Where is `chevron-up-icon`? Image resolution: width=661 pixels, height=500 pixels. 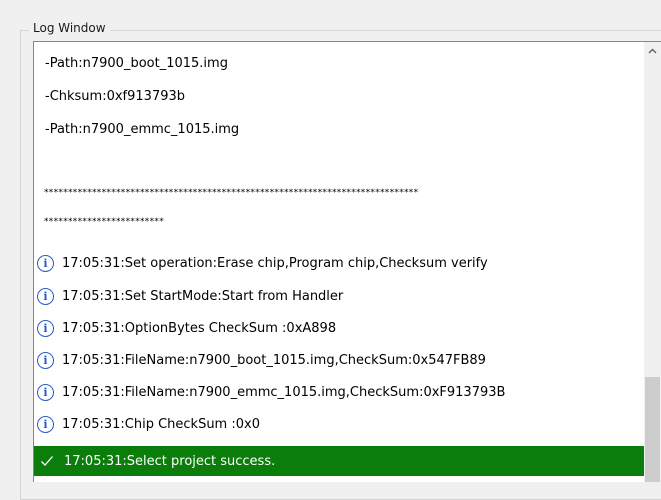 chevron-up-icon is located at coordinates (652, 50).